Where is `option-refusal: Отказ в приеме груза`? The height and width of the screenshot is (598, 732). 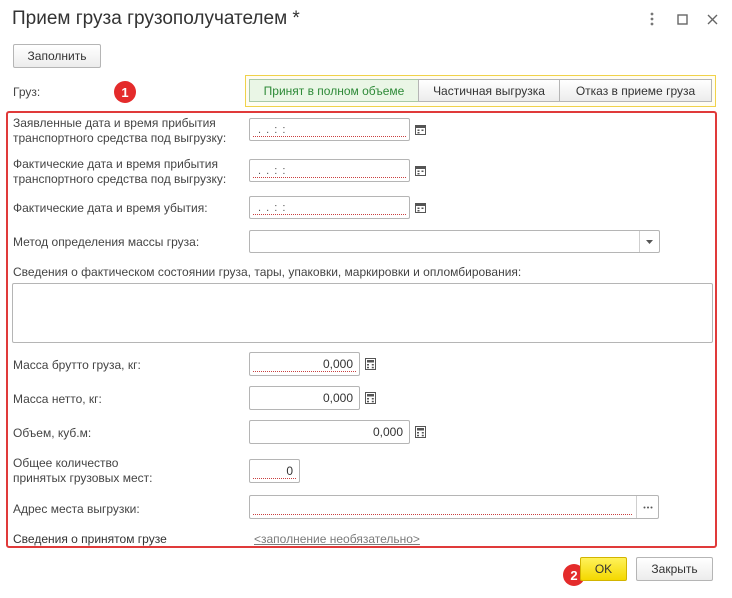 option-refusal: Отказ в приеме груза is located at coordinates (635, 90).